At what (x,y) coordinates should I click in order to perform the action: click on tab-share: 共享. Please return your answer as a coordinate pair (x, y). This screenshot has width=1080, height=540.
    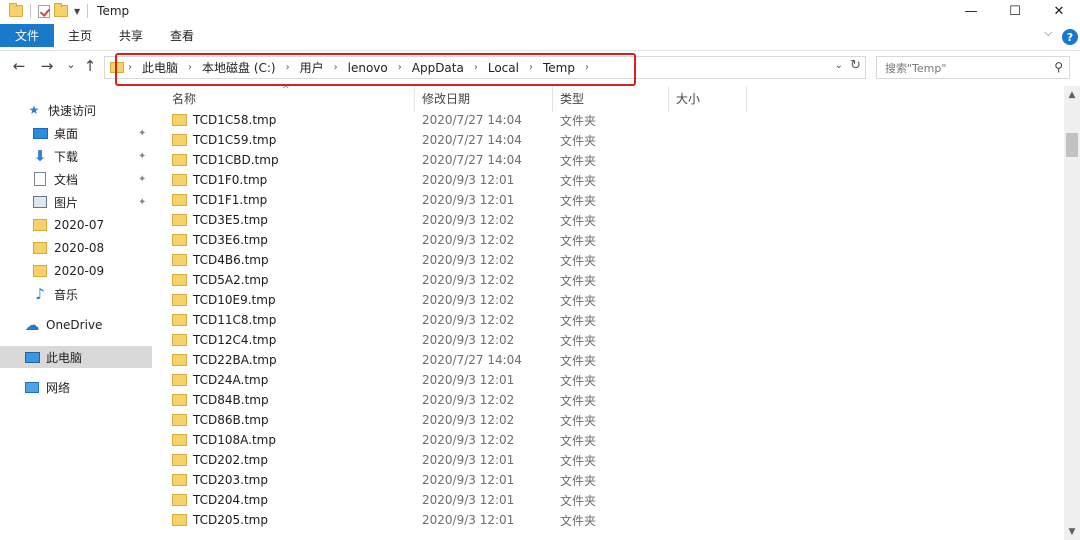
    Looking at the image, I should click on (131, 35).